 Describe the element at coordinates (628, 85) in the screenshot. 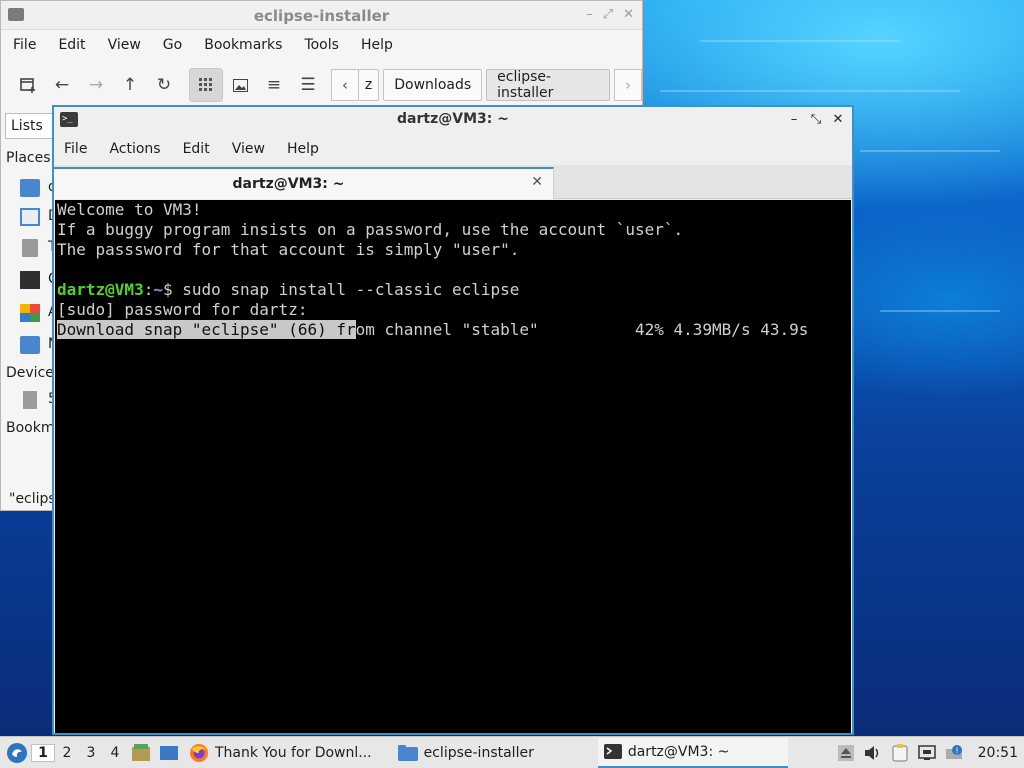

I see `path-scroll-right-button: ›` at that location.